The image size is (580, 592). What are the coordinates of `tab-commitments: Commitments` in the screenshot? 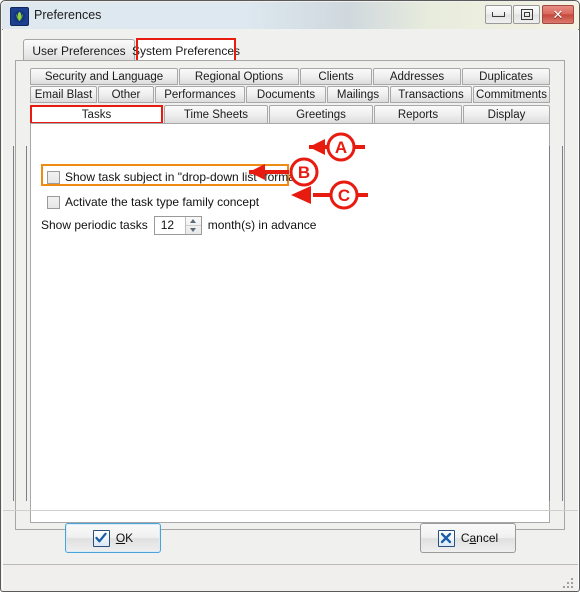 It's located at (511, 94).